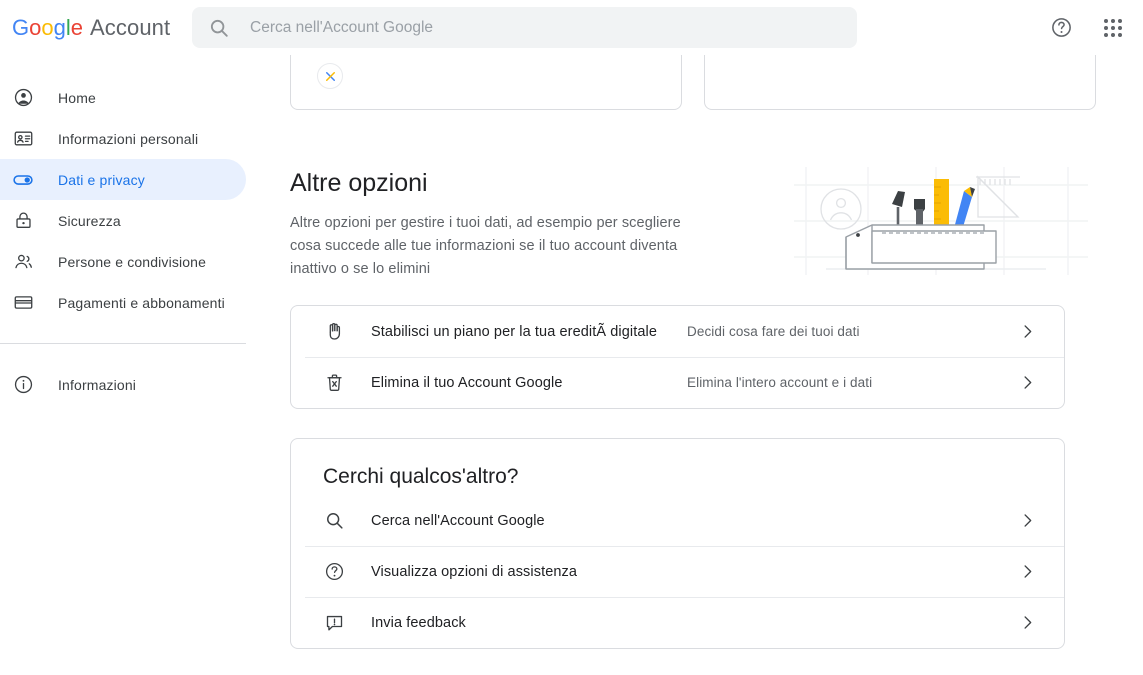  What do you see at coordinates (77, 97) in the screenshot?
I see `sidebar-item-label: Home` at bounding box center [77, 97].